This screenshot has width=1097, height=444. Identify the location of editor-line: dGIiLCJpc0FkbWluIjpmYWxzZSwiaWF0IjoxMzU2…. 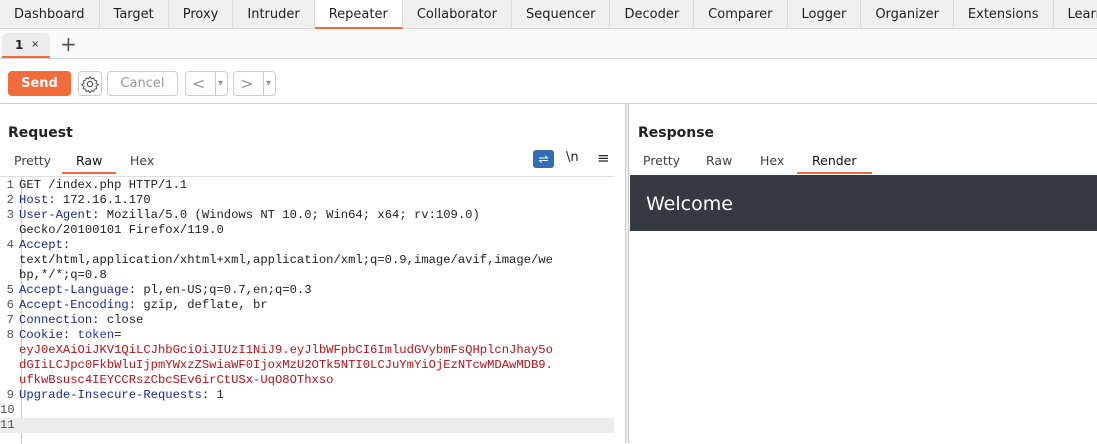
(307, 365).